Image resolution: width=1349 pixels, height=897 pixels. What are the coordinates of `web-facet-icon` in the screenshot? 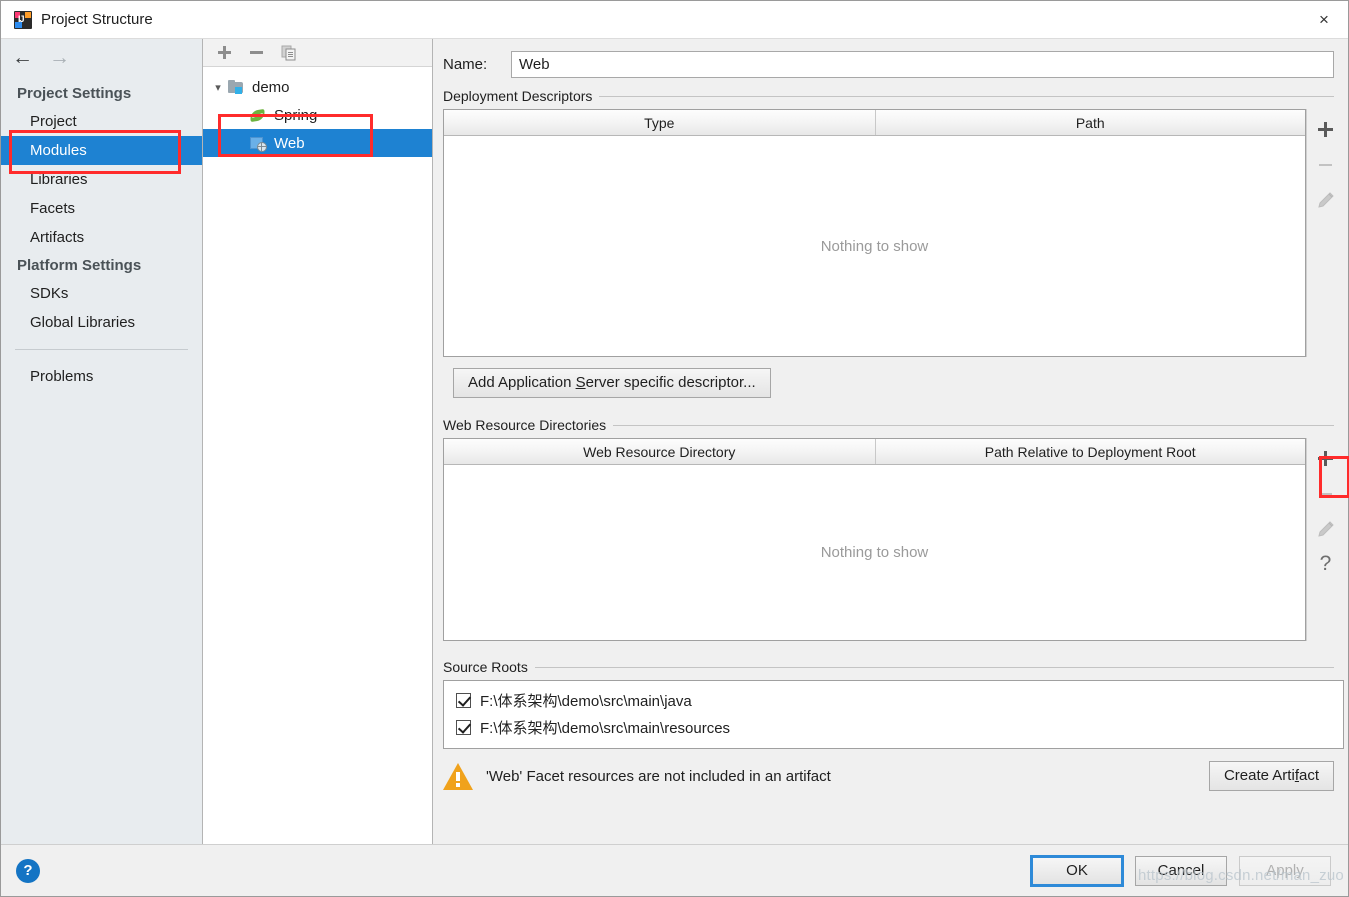 It's located at (258, 143).